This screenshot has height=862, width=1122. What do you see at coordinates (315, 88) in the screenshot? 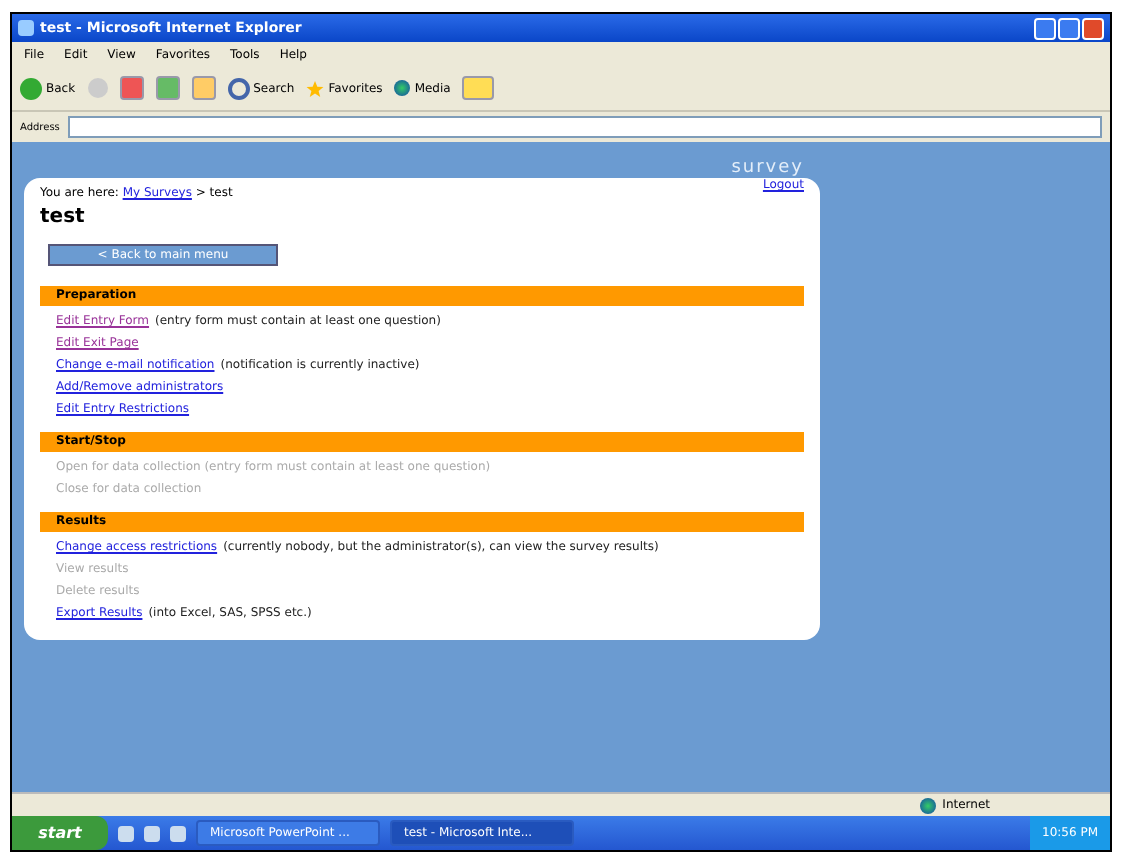
I see `star-icon` at bounding box center [315, 88].